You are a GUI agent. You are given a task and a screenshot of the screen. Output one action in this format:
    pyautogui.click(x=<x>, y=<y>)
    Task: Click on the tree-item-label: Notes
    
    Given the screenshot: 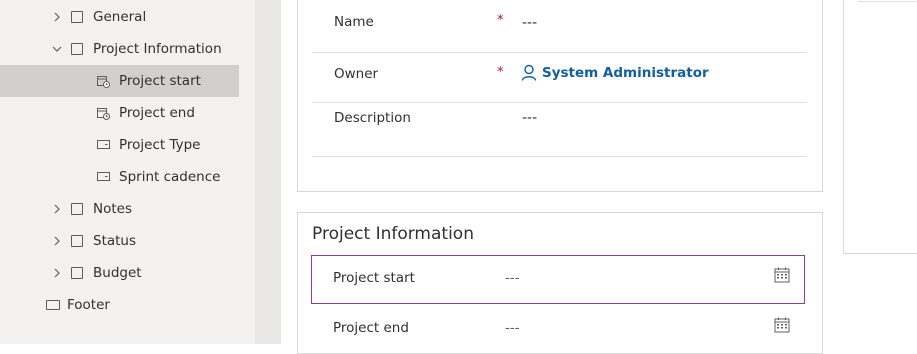 What is the action you would take?
    pyautogui.click(x=112, y=209)
    